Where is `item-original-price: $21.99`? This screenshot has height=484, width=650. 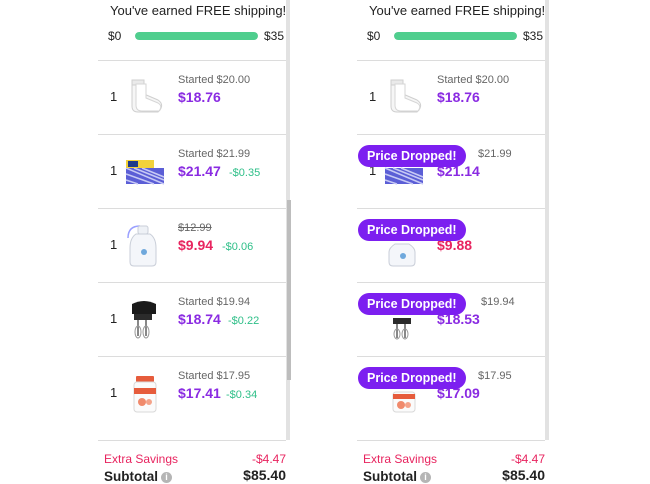
item-original-price: $21.99 is located at coordinates (495, 154).